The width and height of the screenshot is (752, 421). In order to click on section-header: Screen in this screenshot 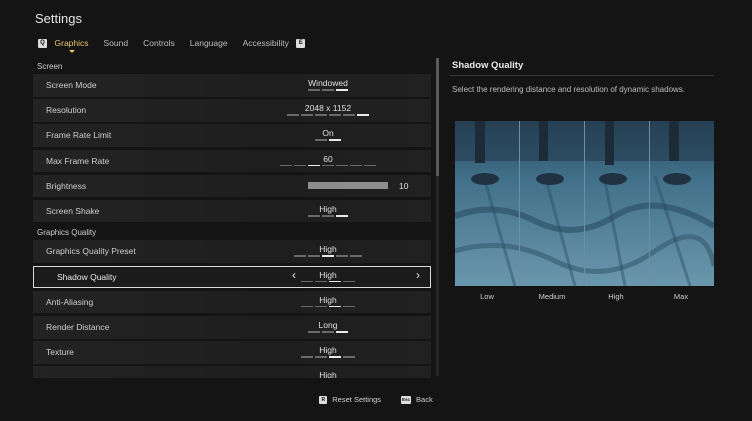, I will do `click(50, 66)`.